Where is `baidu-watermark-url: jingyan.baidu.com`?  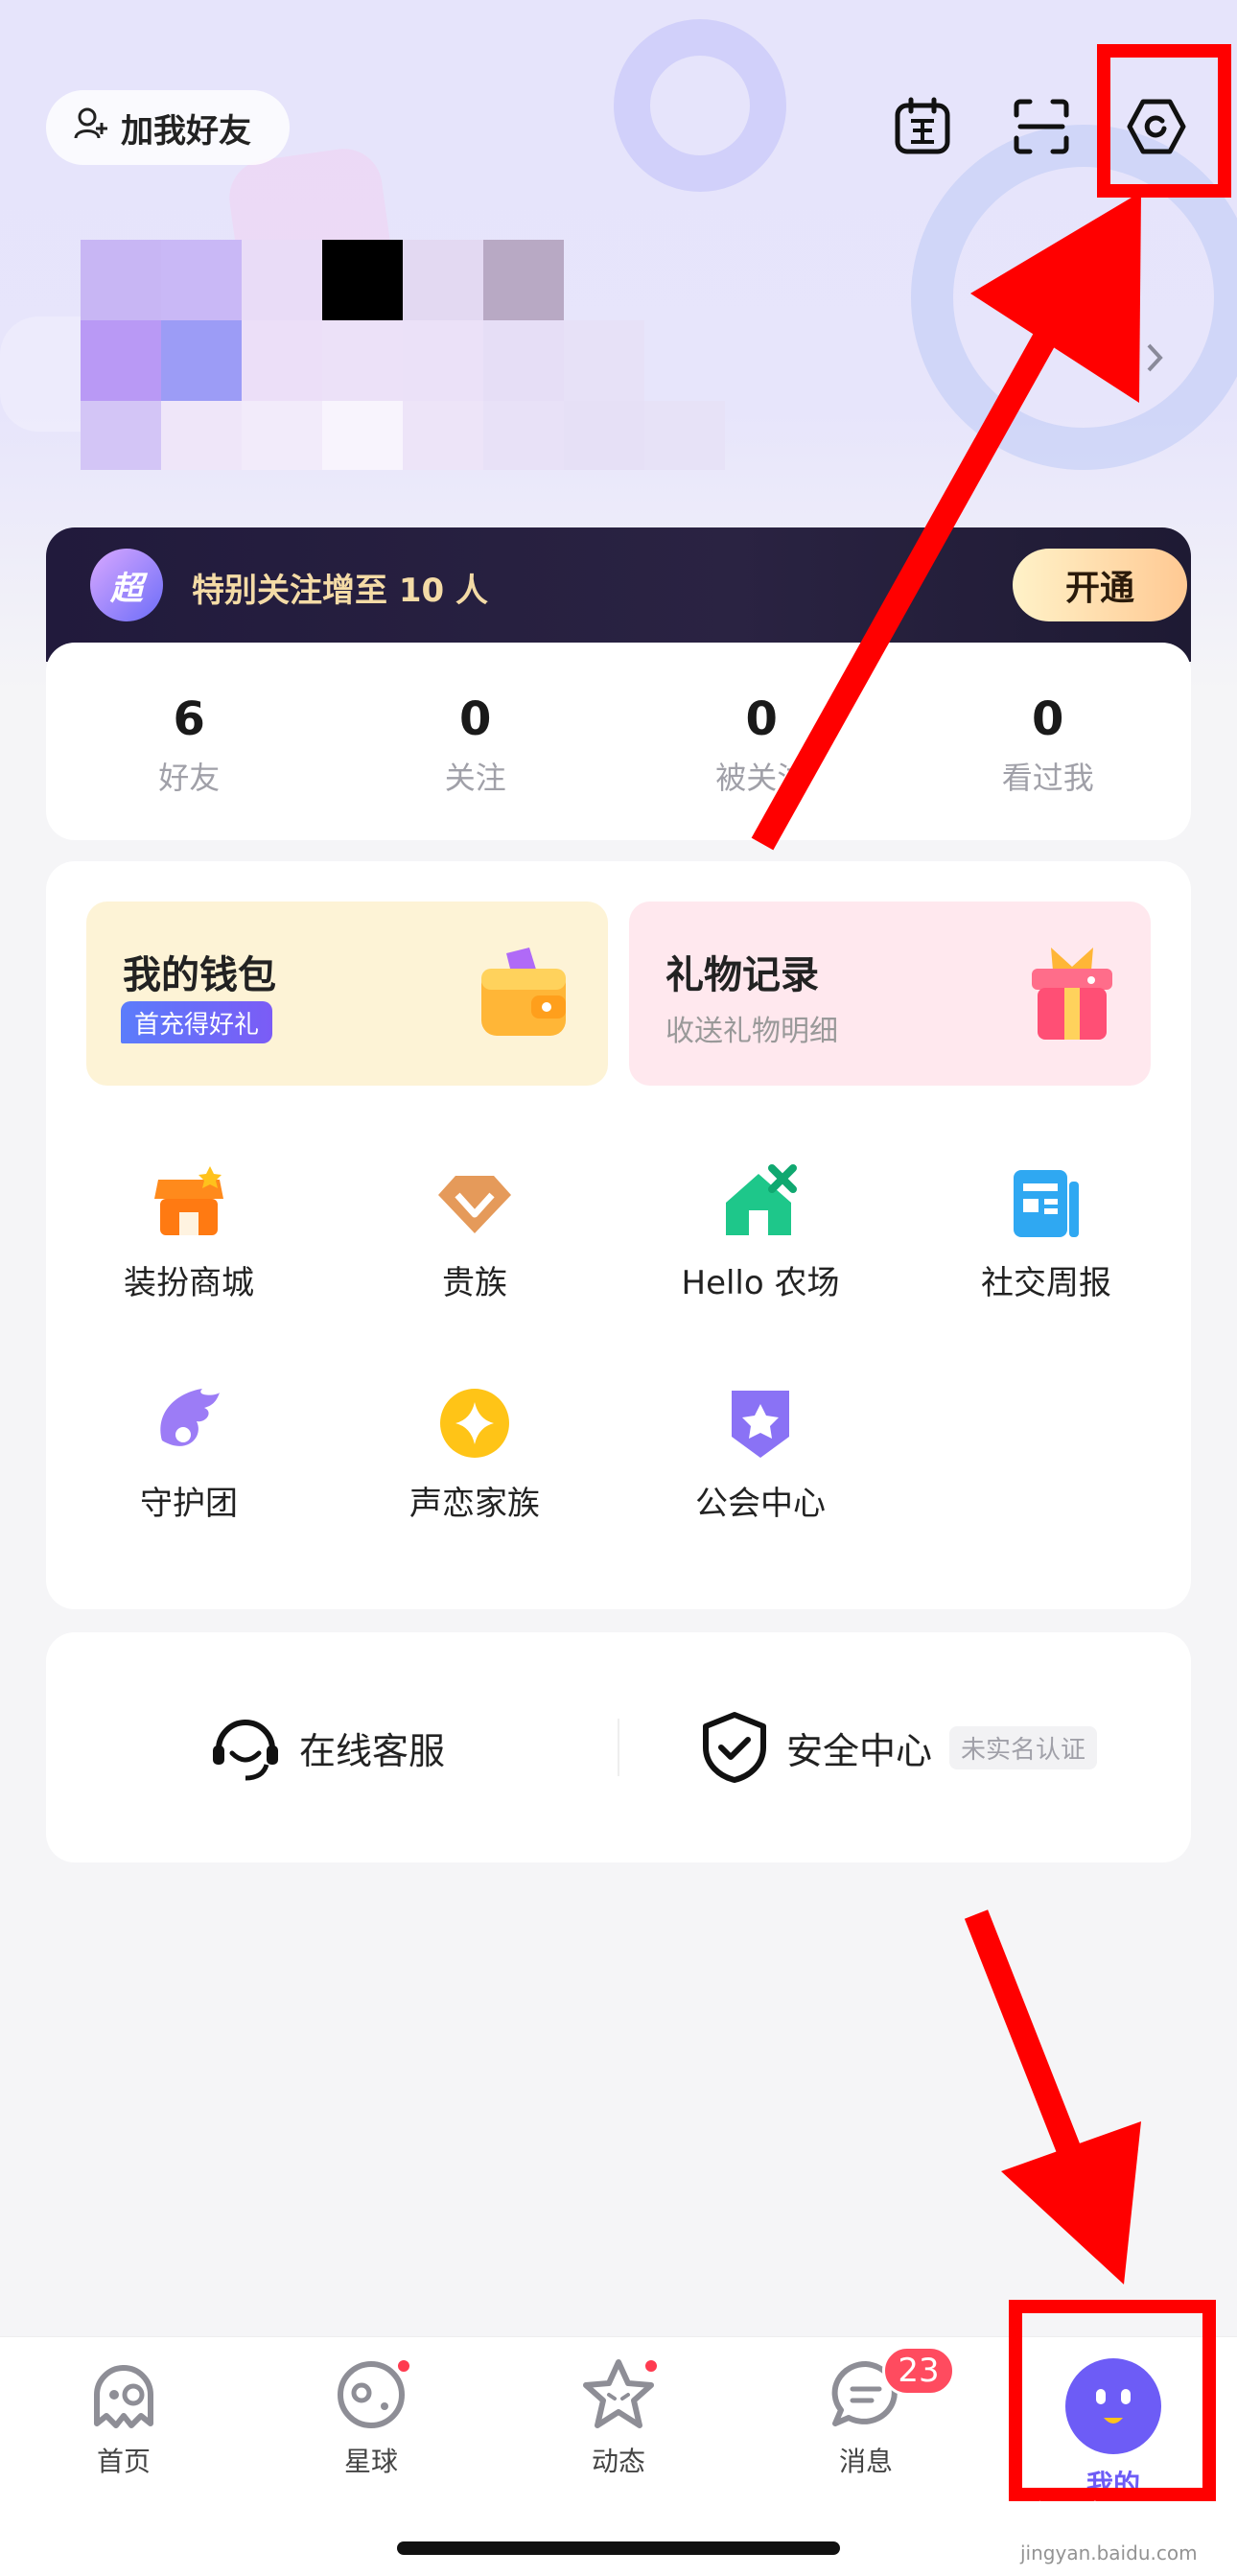
baidu-watermark-url: jingyan.baidu.com is located at coordinates (1109, 2552).